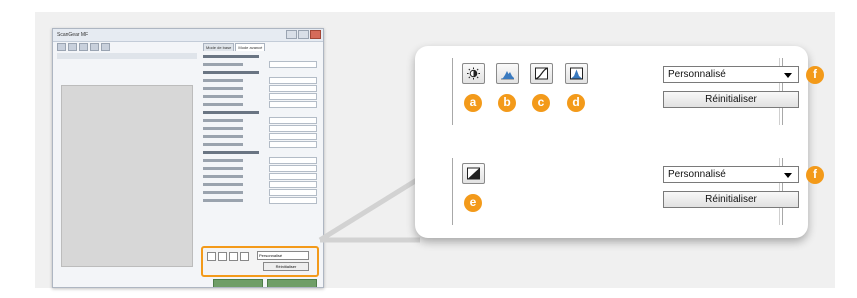 Image resolution: width=857 pixels, height=298 pixels. I want to click on highlighted-image-settings: Personnalisé Réinitialiser, so click(260, 261).